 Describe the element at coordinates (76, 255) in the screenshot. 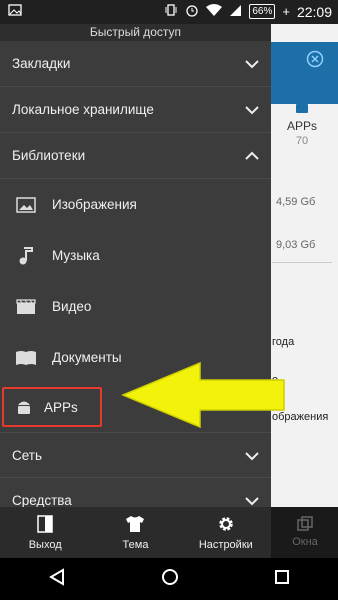

I see `item-label: Музыка` at that location.